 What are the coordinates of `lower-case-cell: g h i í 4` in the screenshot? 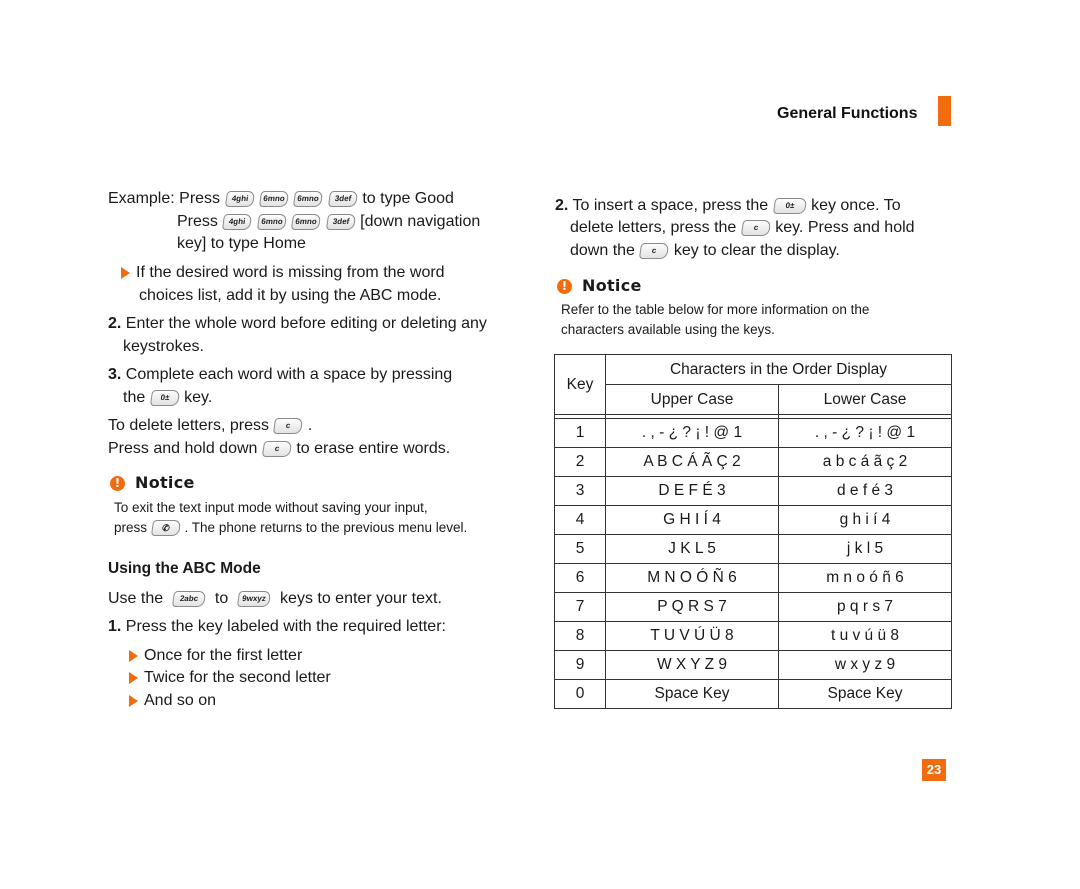 It's located at (865, 520).